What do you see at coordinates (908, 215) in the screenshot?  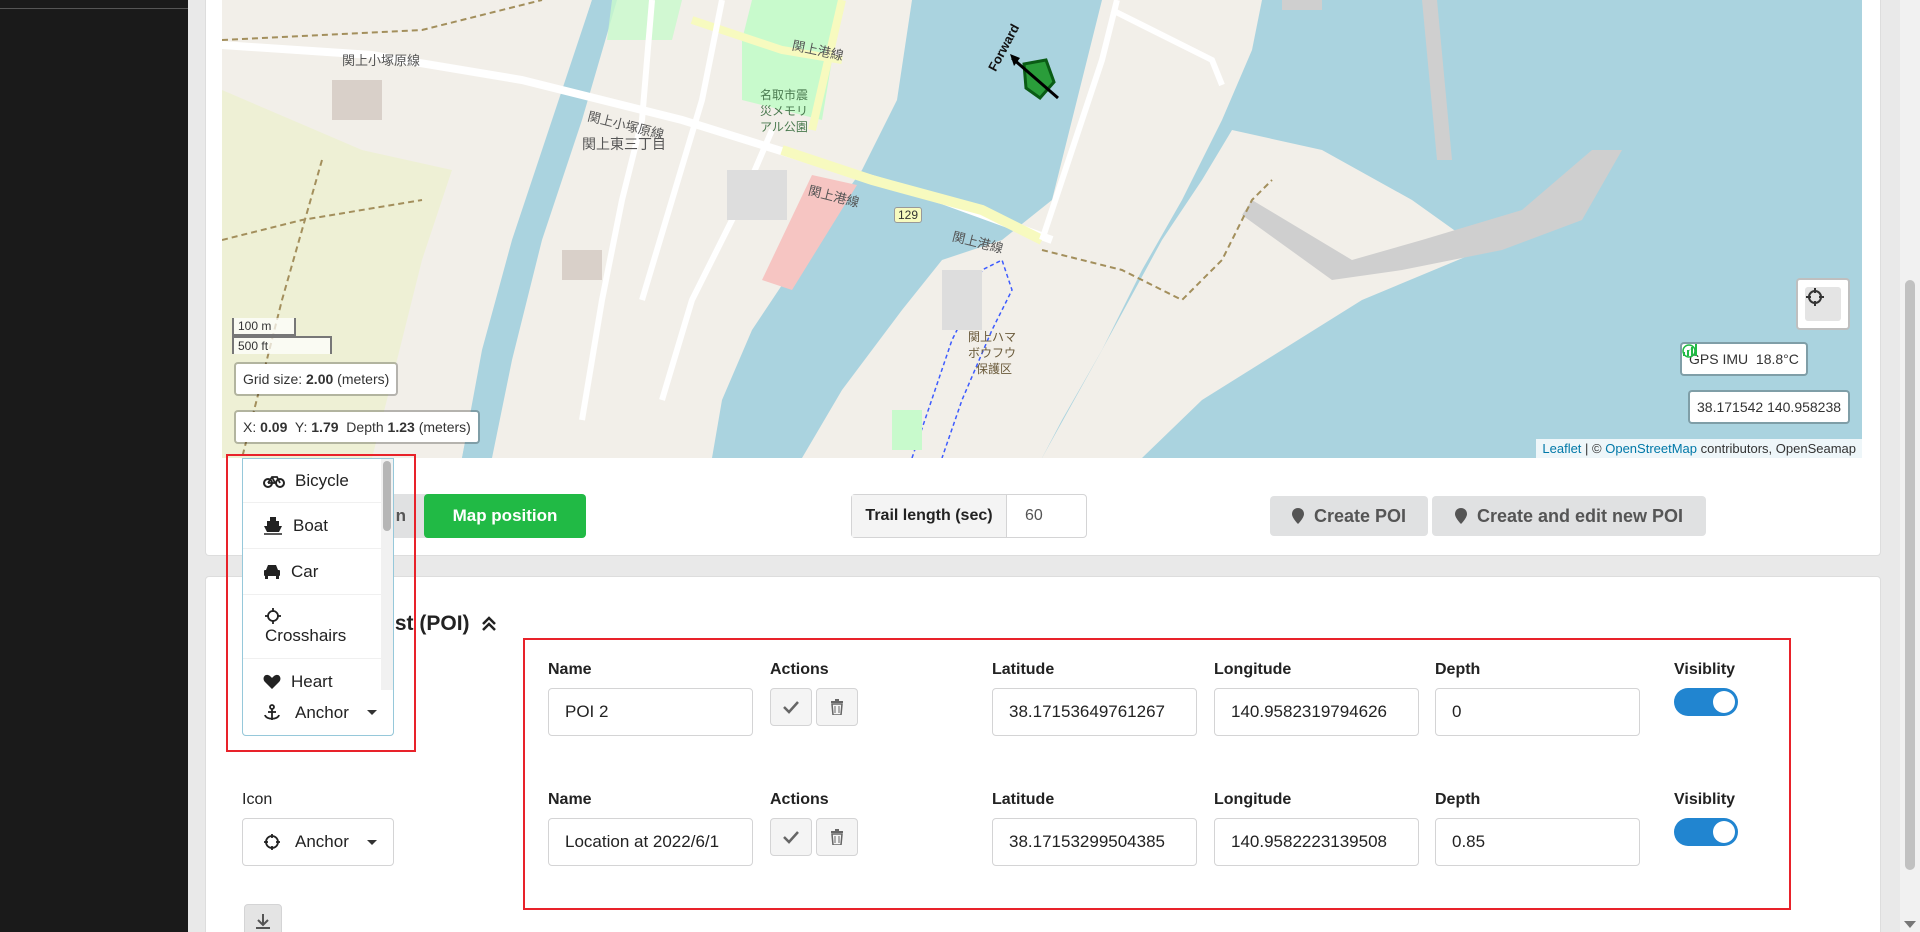 I see `route-shield: 129` at bounding box center [908, 215].